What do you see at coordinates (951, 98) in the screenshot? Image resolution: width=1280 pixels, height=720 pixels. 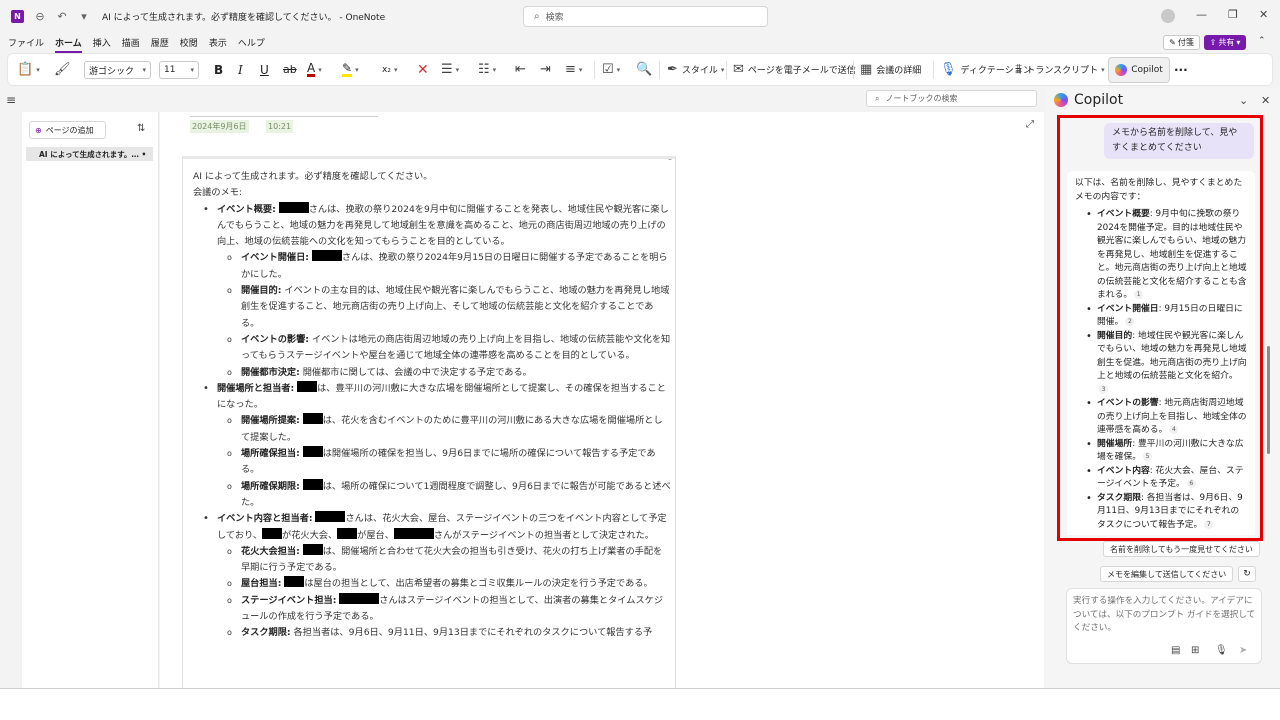 I see `notebook-search-input: ⌕ ノートブックの検索` at bounding box center [951, 98].